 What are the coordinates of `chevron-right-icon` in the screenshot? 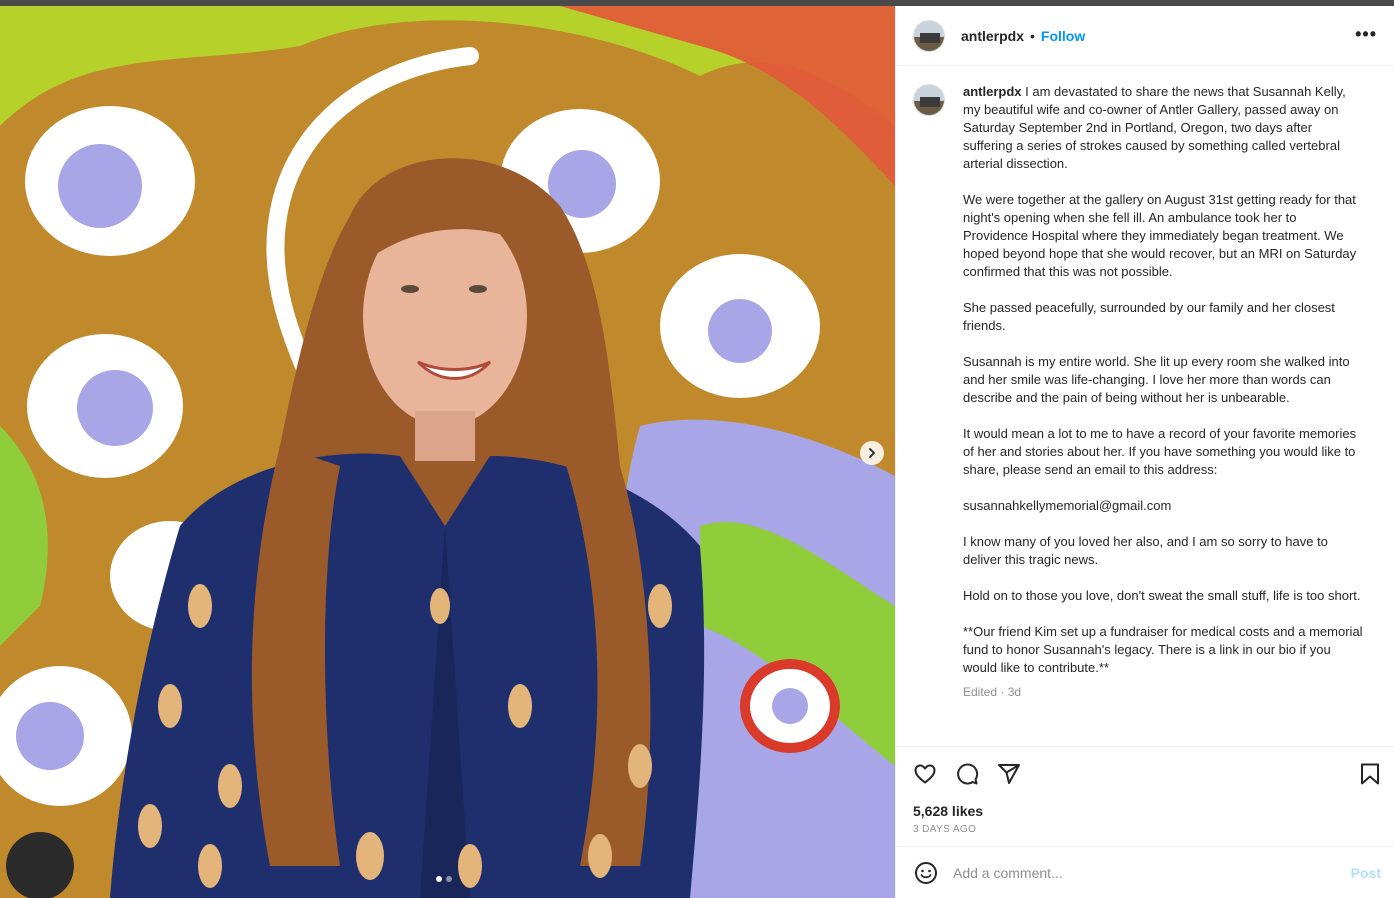 It's located at (872, 453).